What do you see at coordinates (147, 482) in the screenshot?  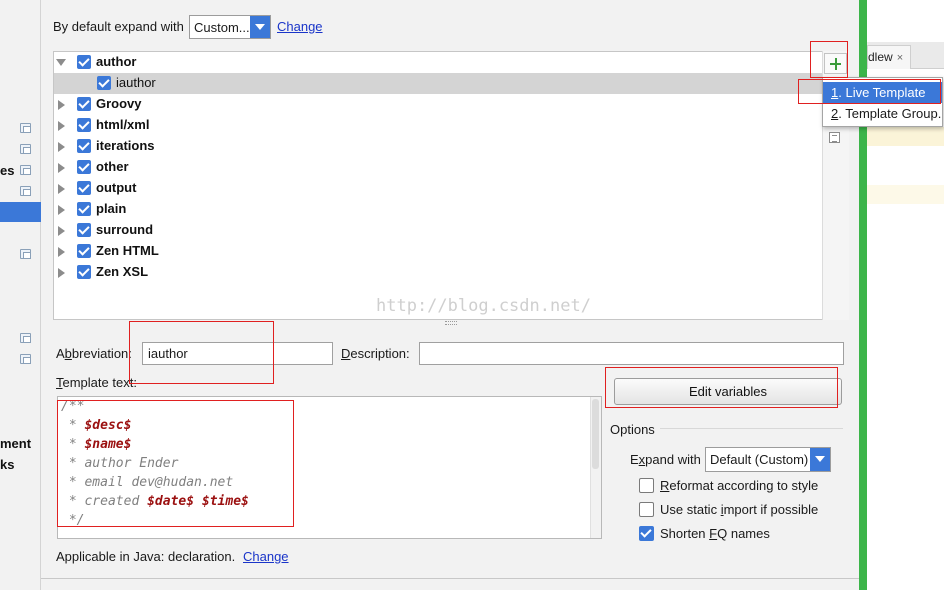 I see `code-line: * email dev@hudan.net` at bounding box center [147, 482].